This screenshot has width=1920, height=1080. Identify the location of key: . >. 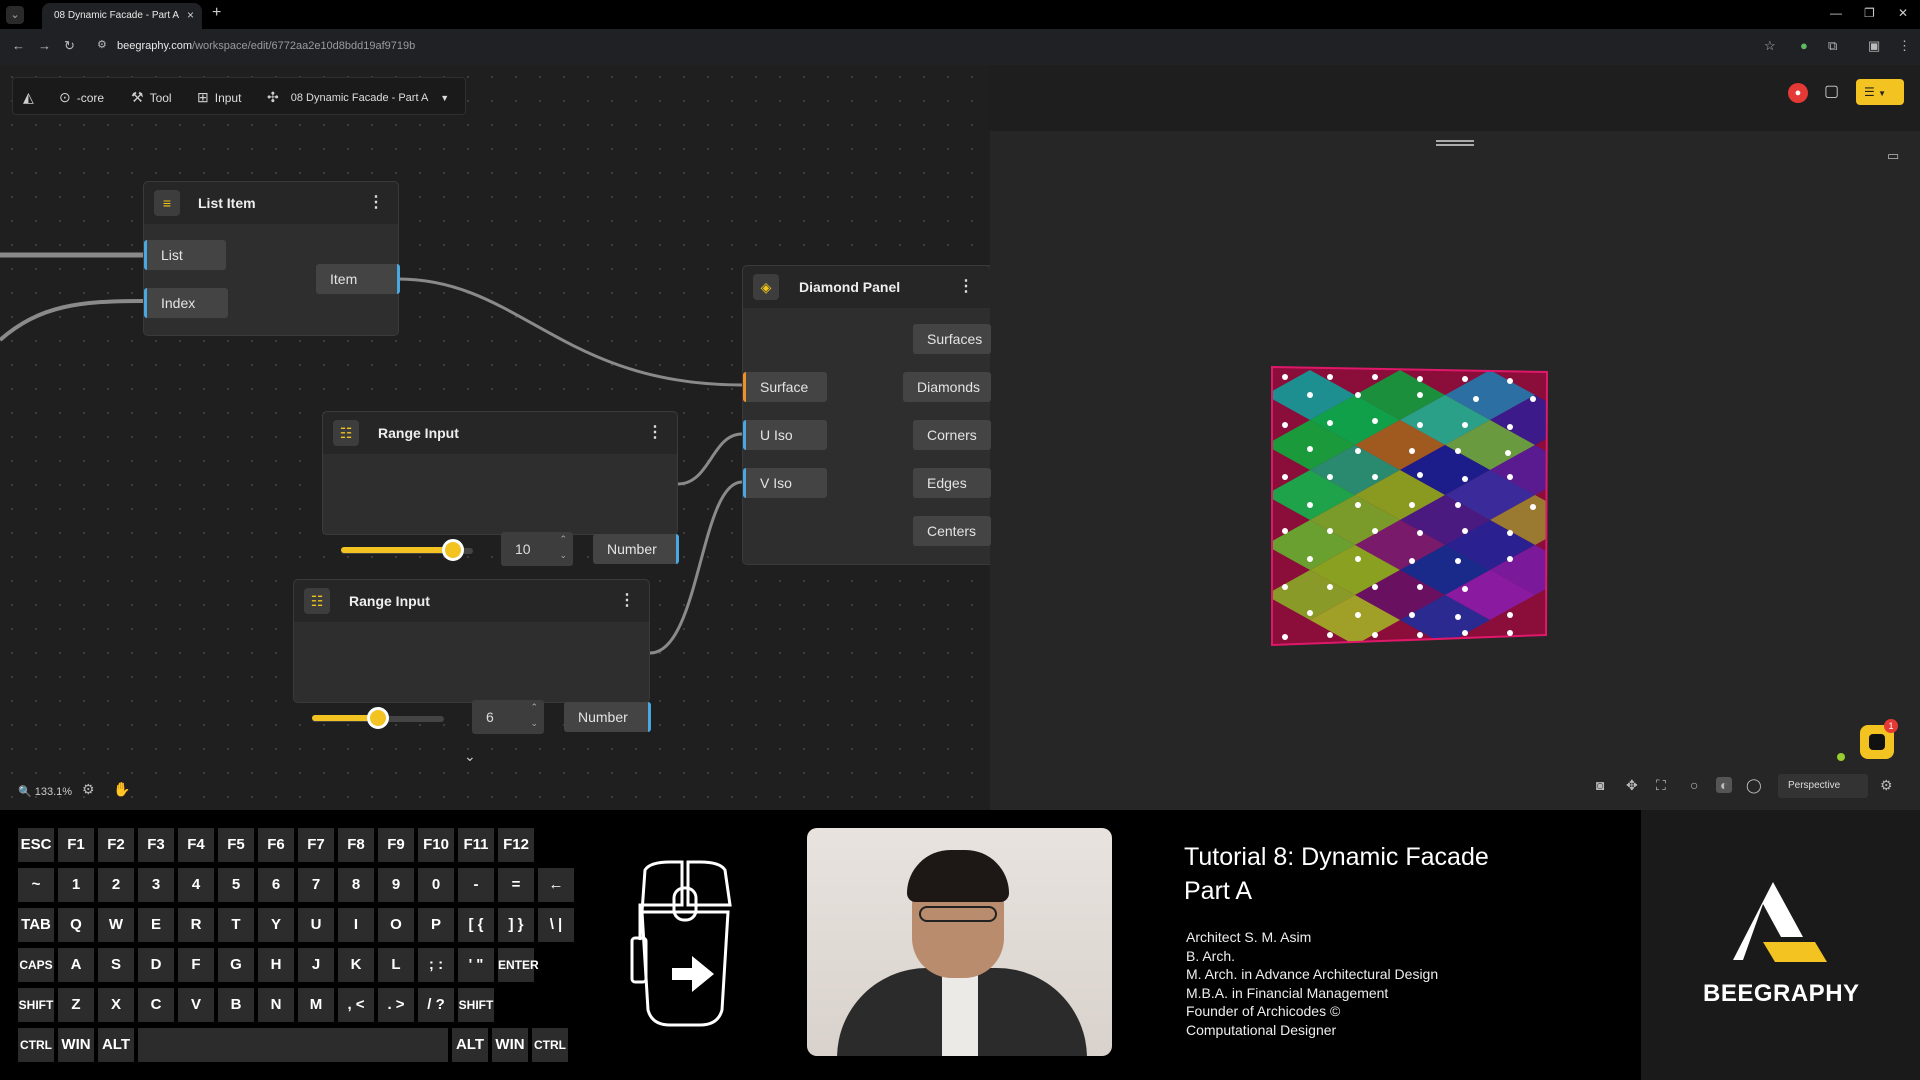
(396, 1005).